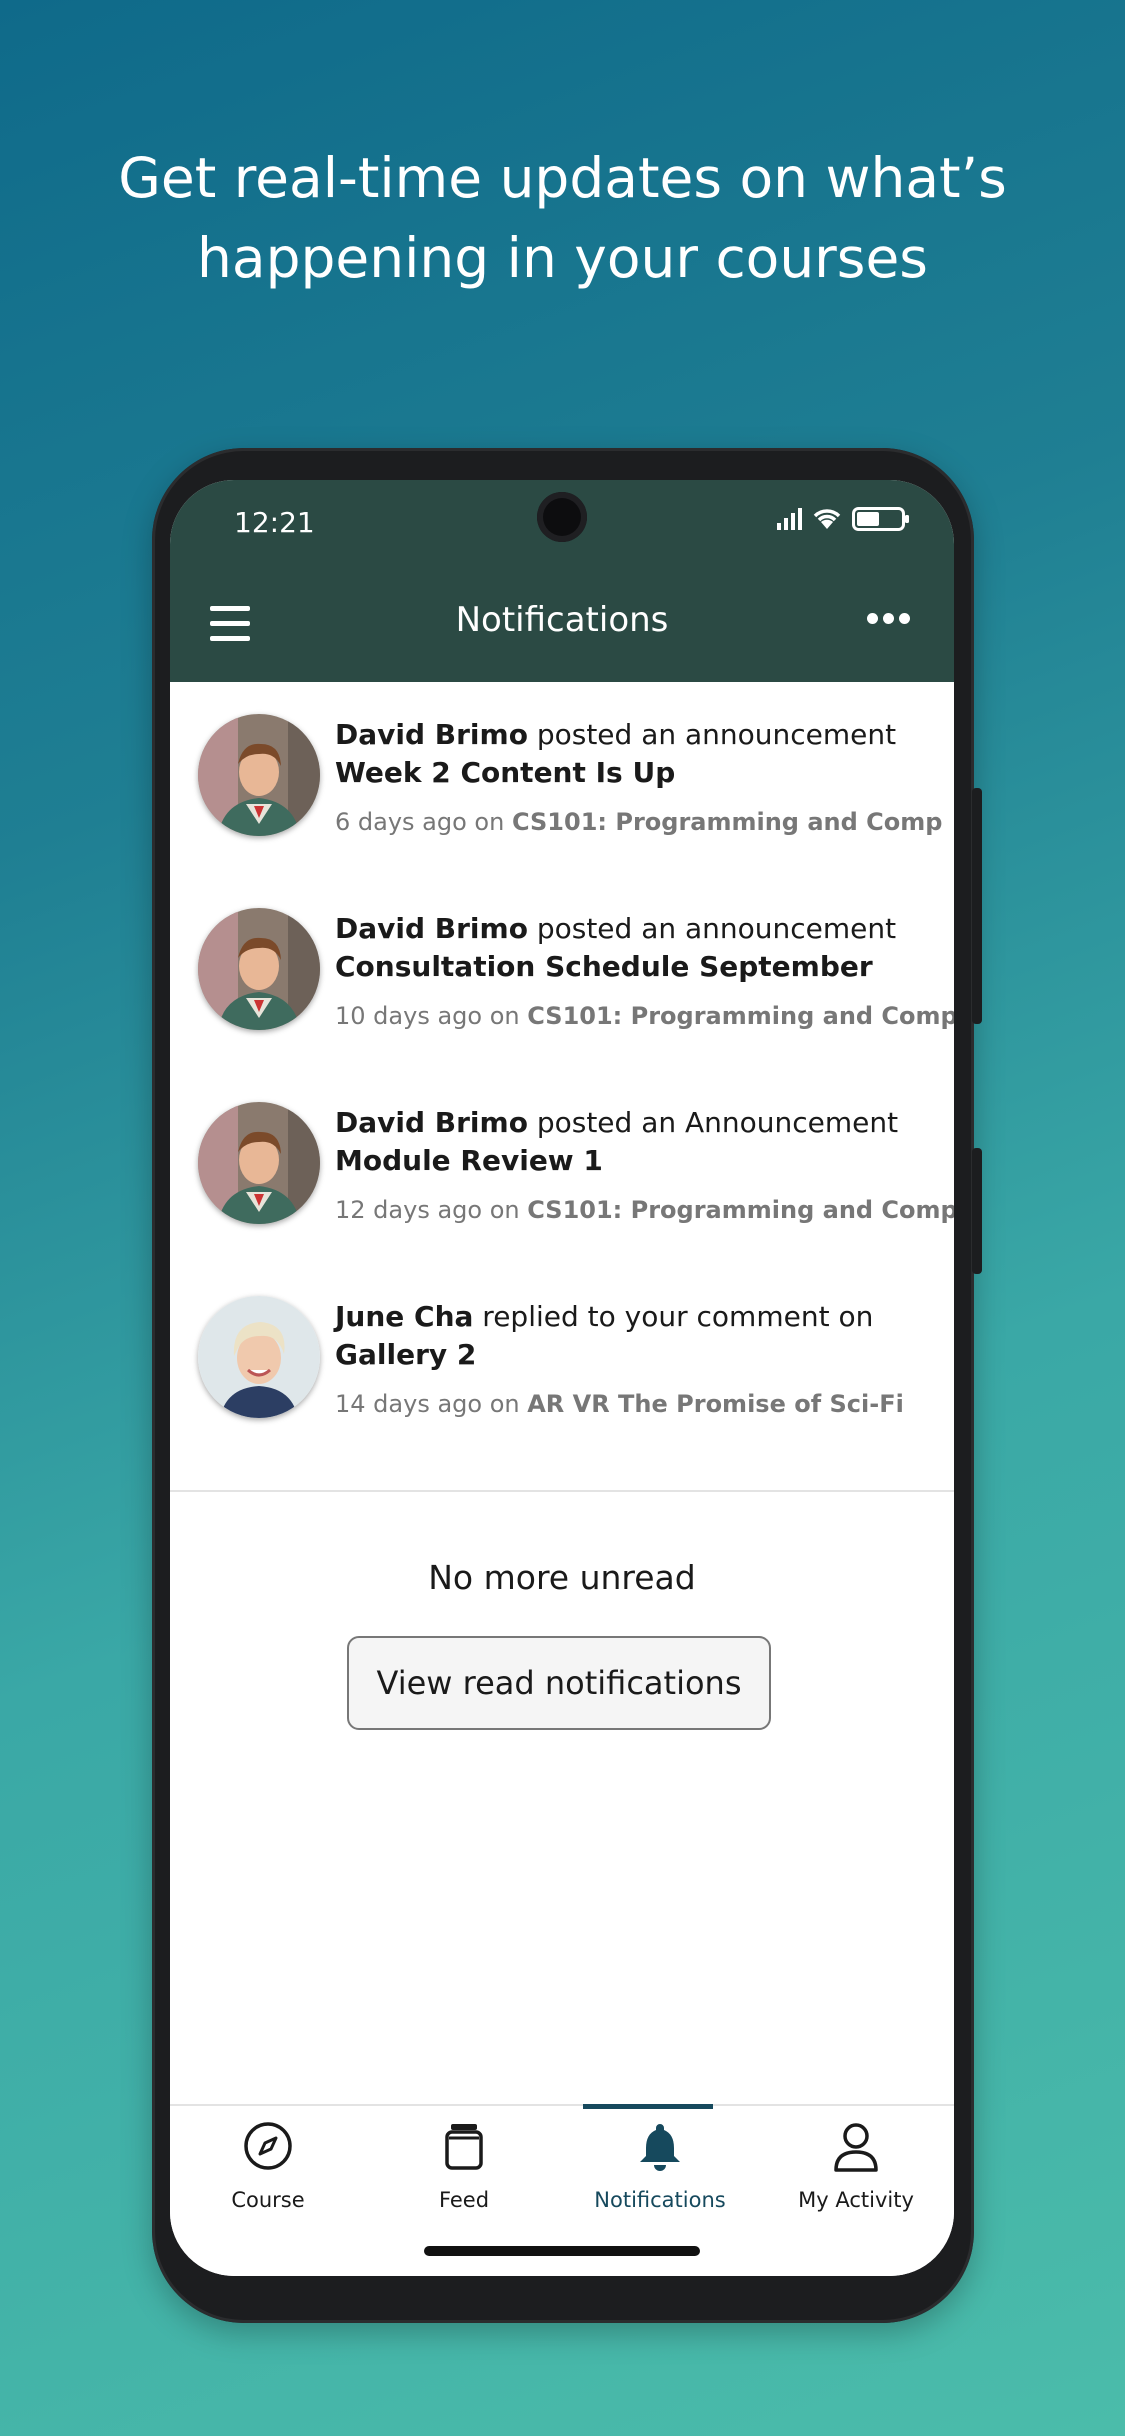 This screenshot has width=1125, height=2436. Describe the element at coordinates (562, 581) in the screenshot. I see `app-bar: 12:21 Notifications` at that location.